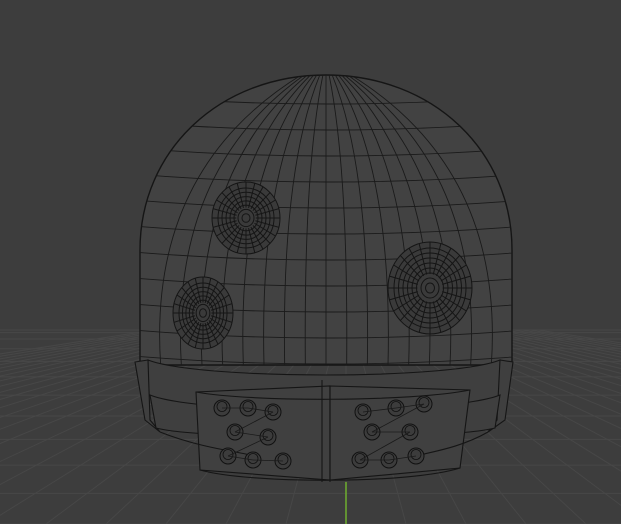 The width and height of the screenshot is (621, 524). Describe the element at coordinates (203, 313) in the screenshot. I see `left-lower-vent` at that location.